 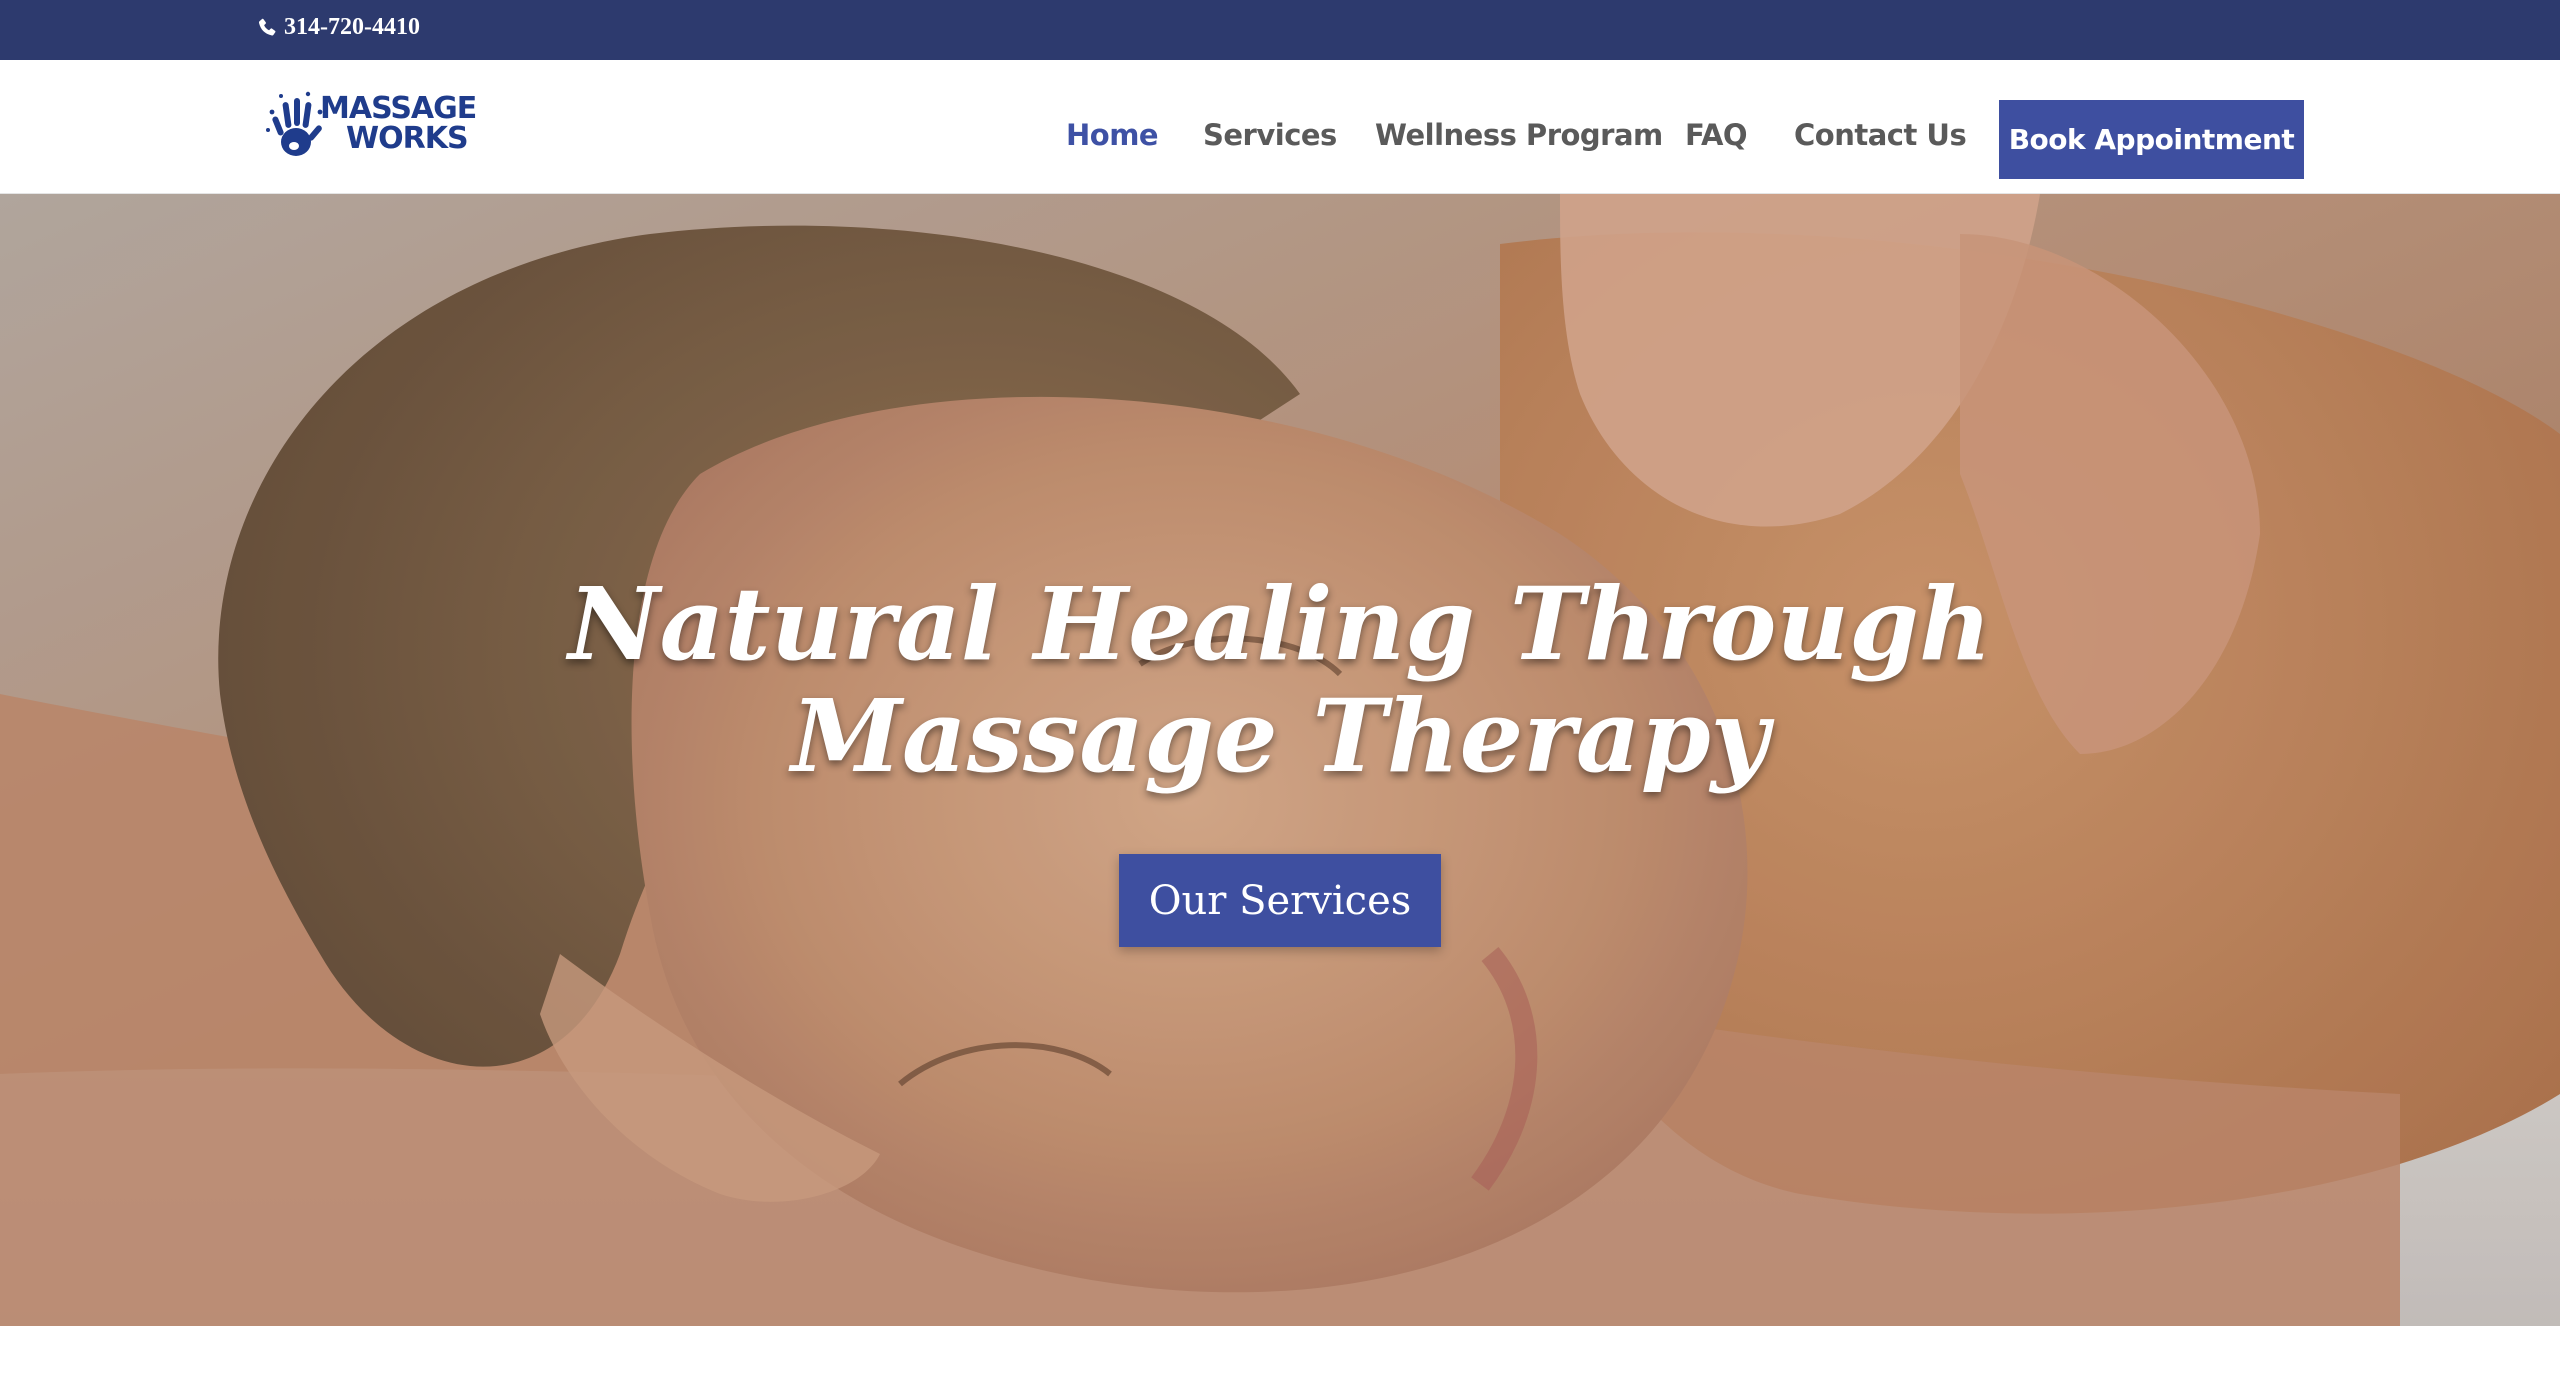 I want to click on phone-number: 314-720-4410, so click(x=352, y=27).